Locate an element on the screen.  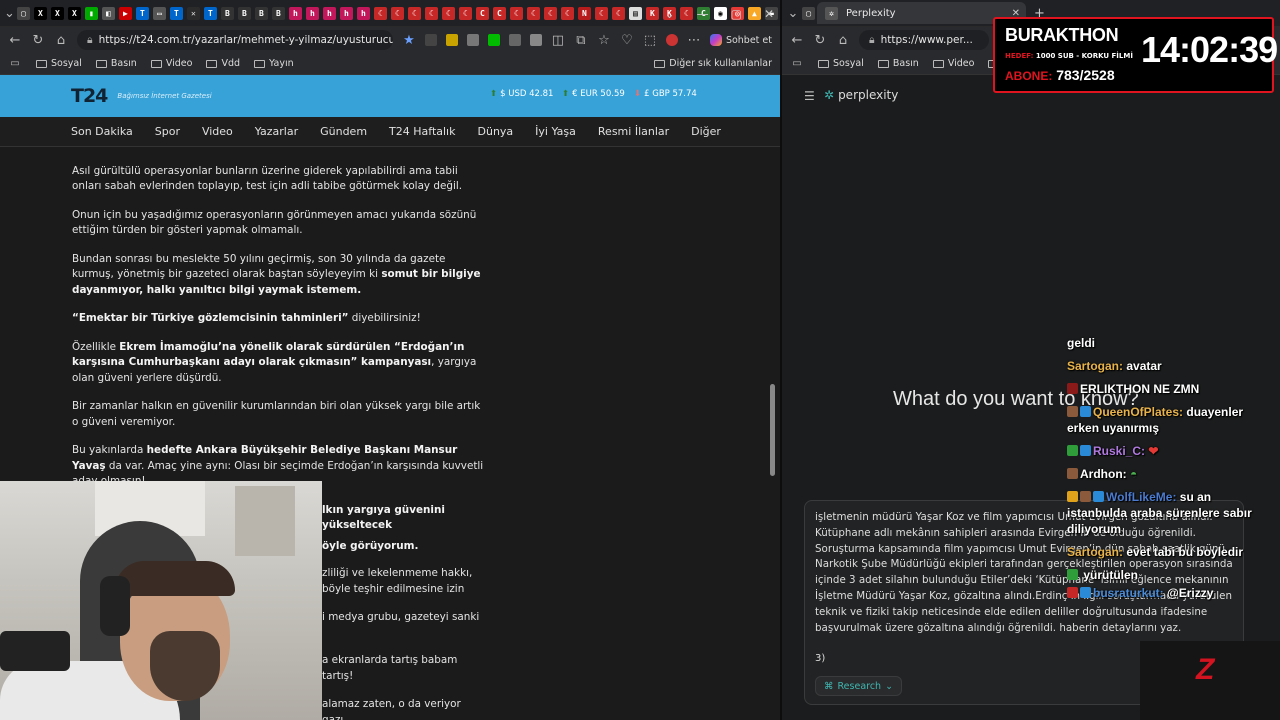
menu-icon: ☰ is located at coordinates (809, 96).